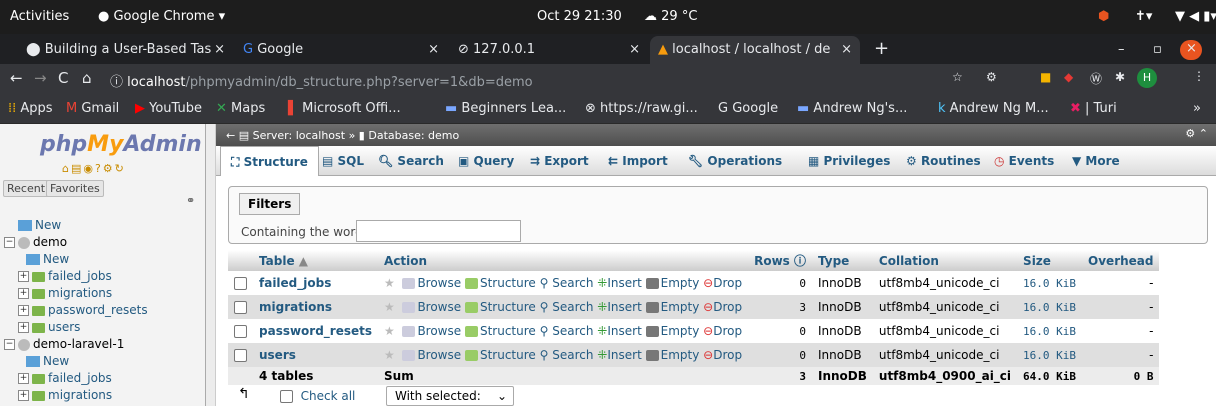 The image size is (1216, 406). Describe the element at coordinates (450, 396) in the screenshot. I see `with-selected-select: With selected: ⌄` at that location.